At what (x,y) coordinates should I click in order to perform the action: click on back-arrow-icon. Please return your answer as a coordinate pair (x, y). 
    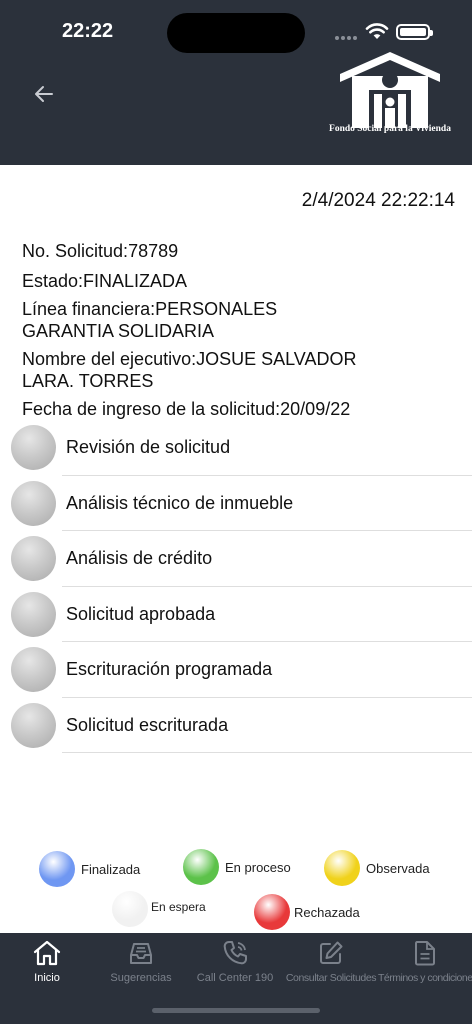
    Looking at the image, I should click on (44, 94).